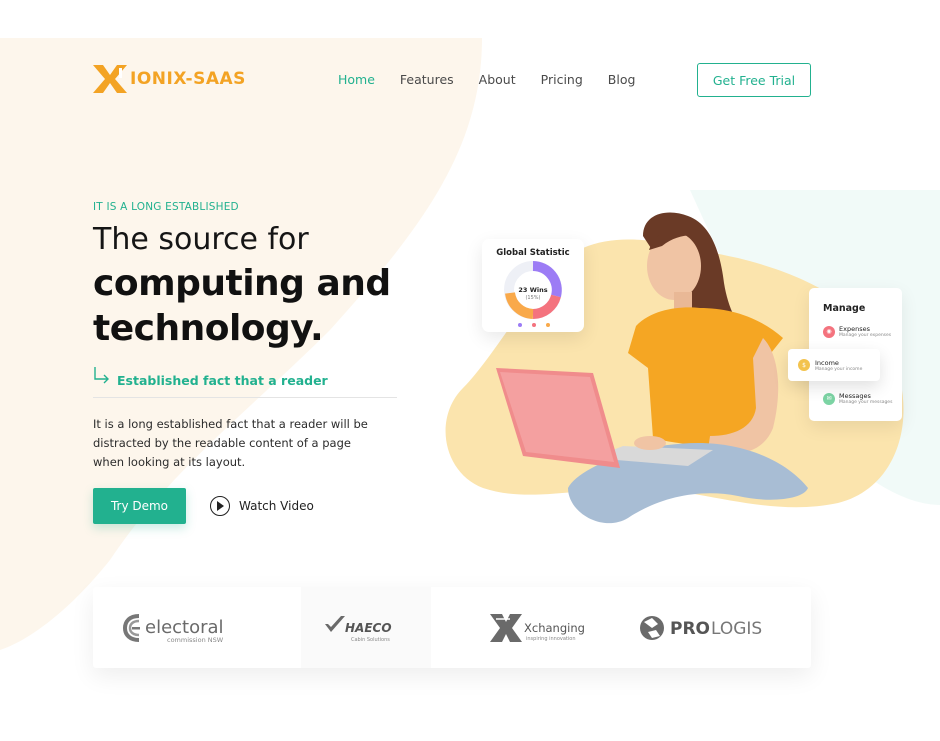 This screenshot has width=940, height=741. I want to click on manage-item-name: Messages, so click(855, 396).